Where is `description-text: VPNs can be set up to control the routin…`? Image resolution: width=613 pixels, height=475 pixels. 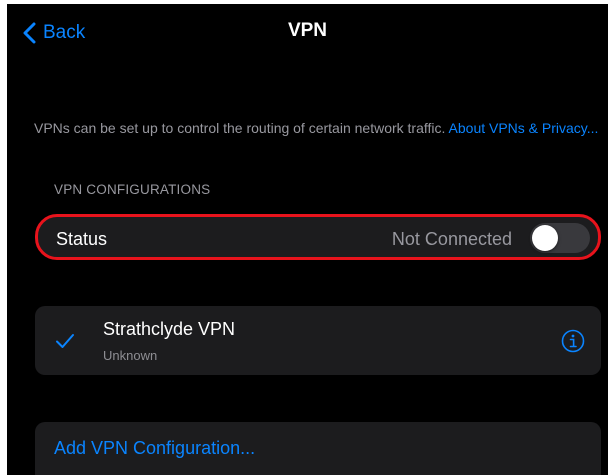
description-text: VPNs can be set up to control the routin… is located at coordinates (240, 128).